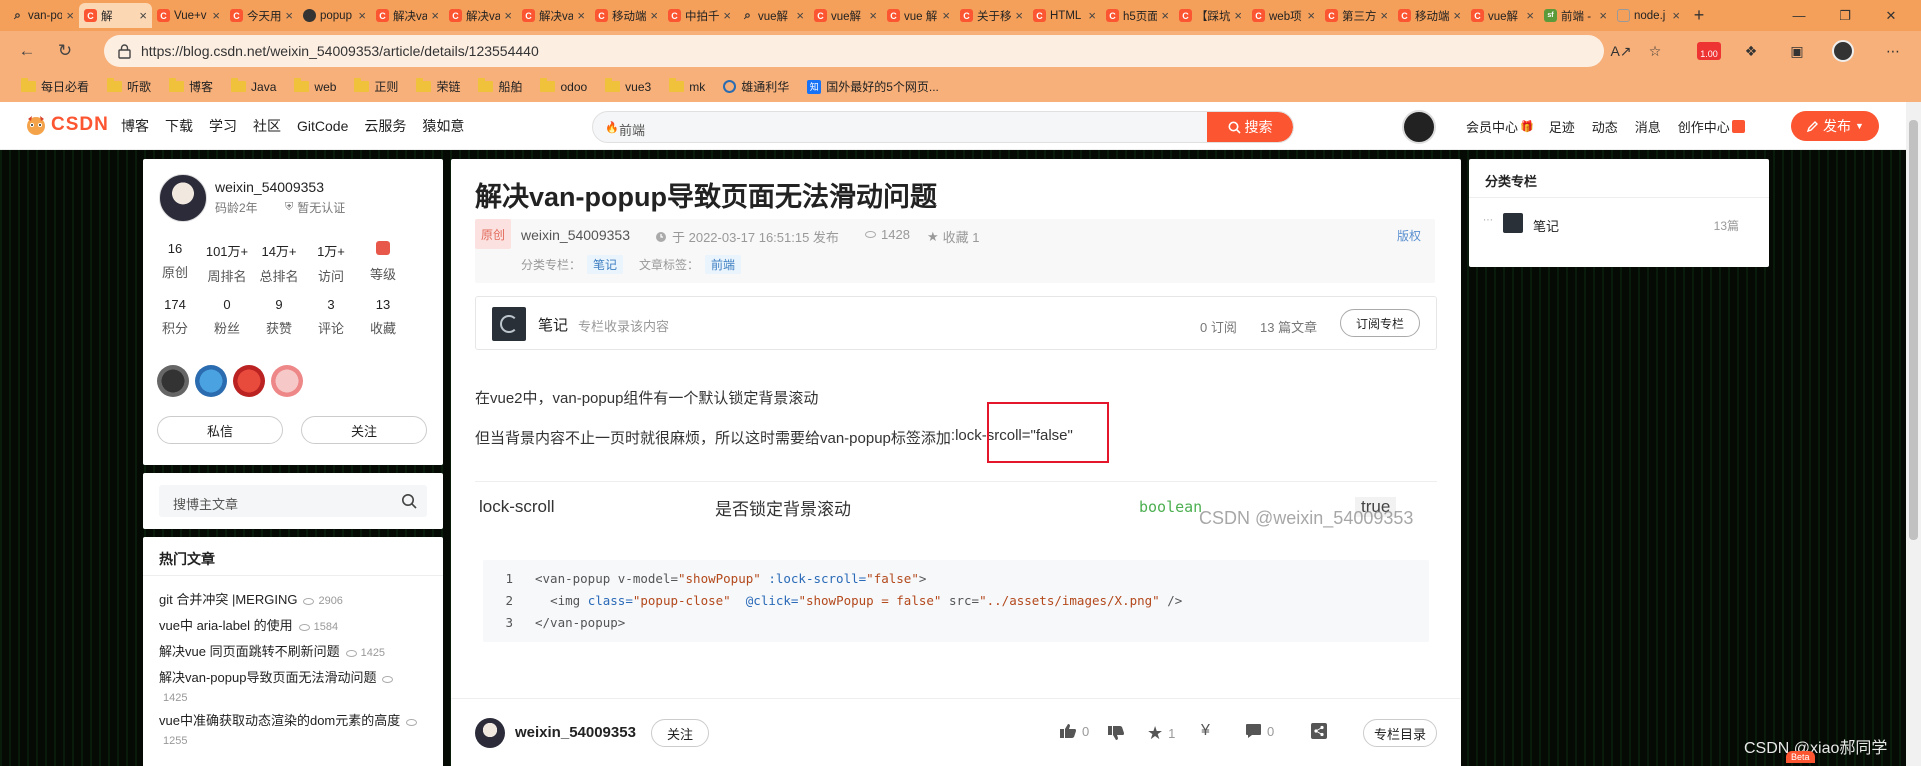  Describe the element at coordinates (1319, 731) in the screenshot. I see `share-button` at that location.